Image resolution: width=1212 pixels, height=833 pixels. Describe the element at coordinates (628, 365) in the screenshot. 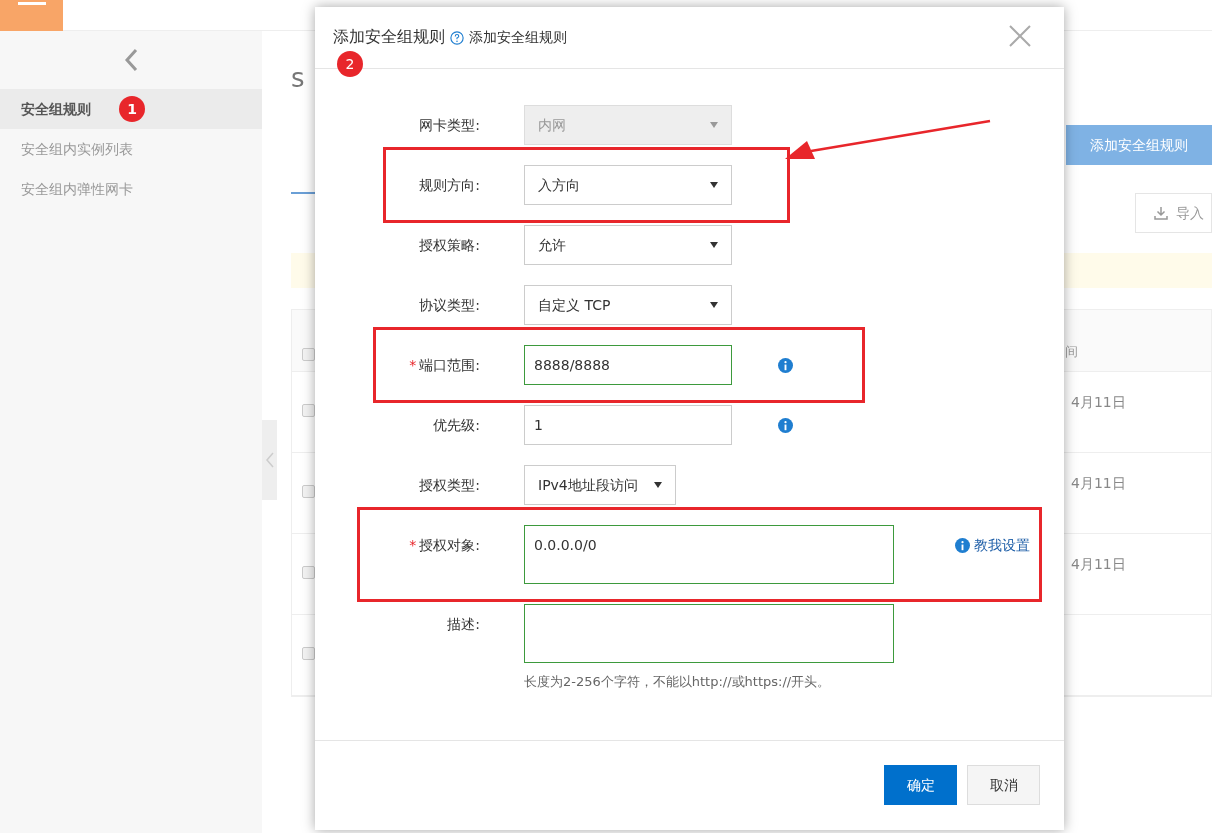

I see `input-field: 8888/8888` at that location.